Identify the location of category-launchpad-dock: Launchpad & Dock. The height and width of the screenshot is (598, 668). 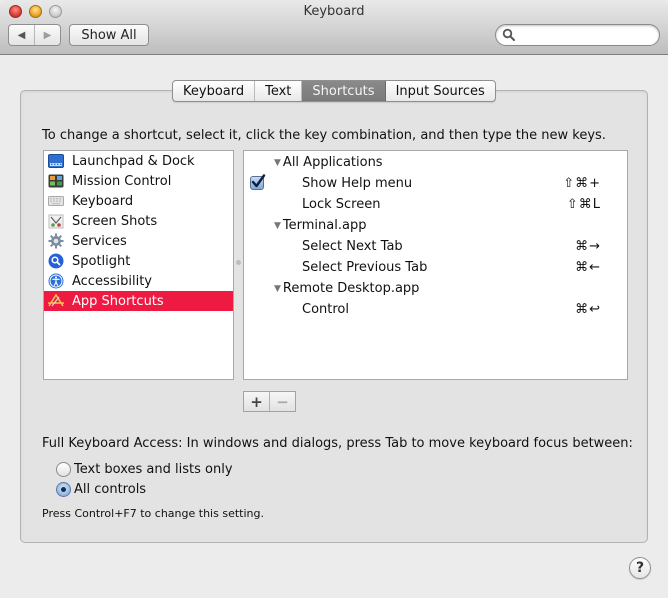
(138, 161).